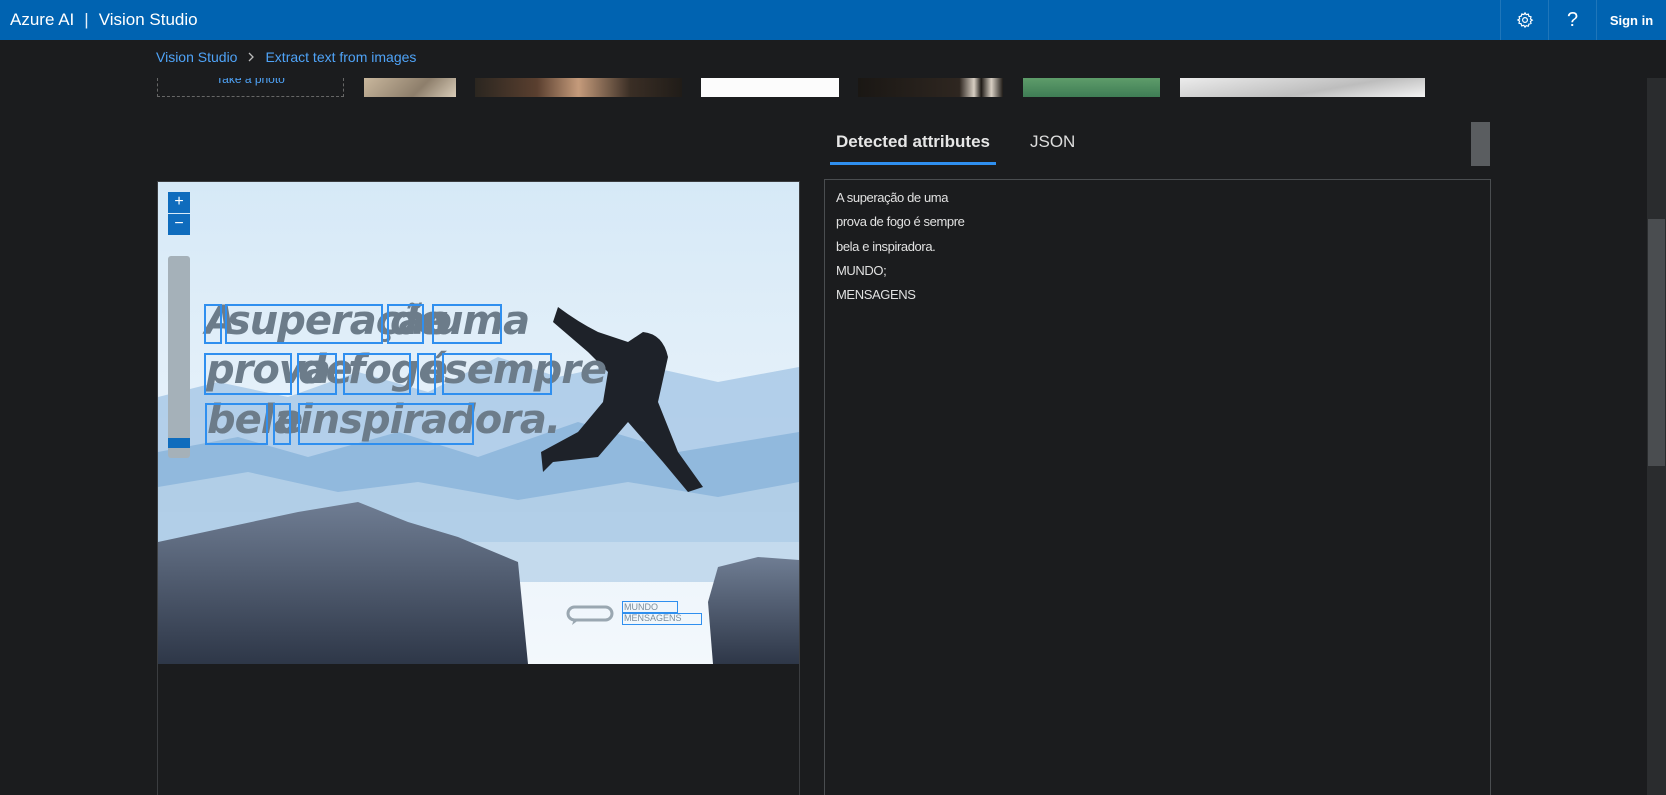  What do you see at coordinates (179, 224) in the screenshot?
I see `zoom-out-button: −` at bounding box center [179, 224].